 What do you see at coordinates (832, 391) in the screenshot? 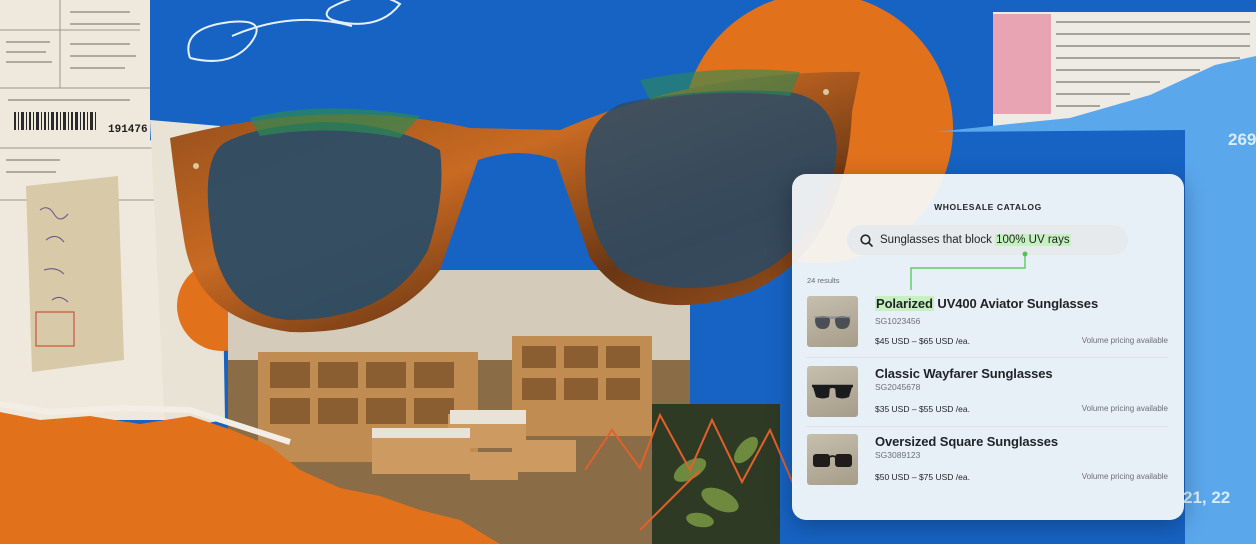
I see `wayfarer-sunglasses-icon` at bounding box center [832, 391].